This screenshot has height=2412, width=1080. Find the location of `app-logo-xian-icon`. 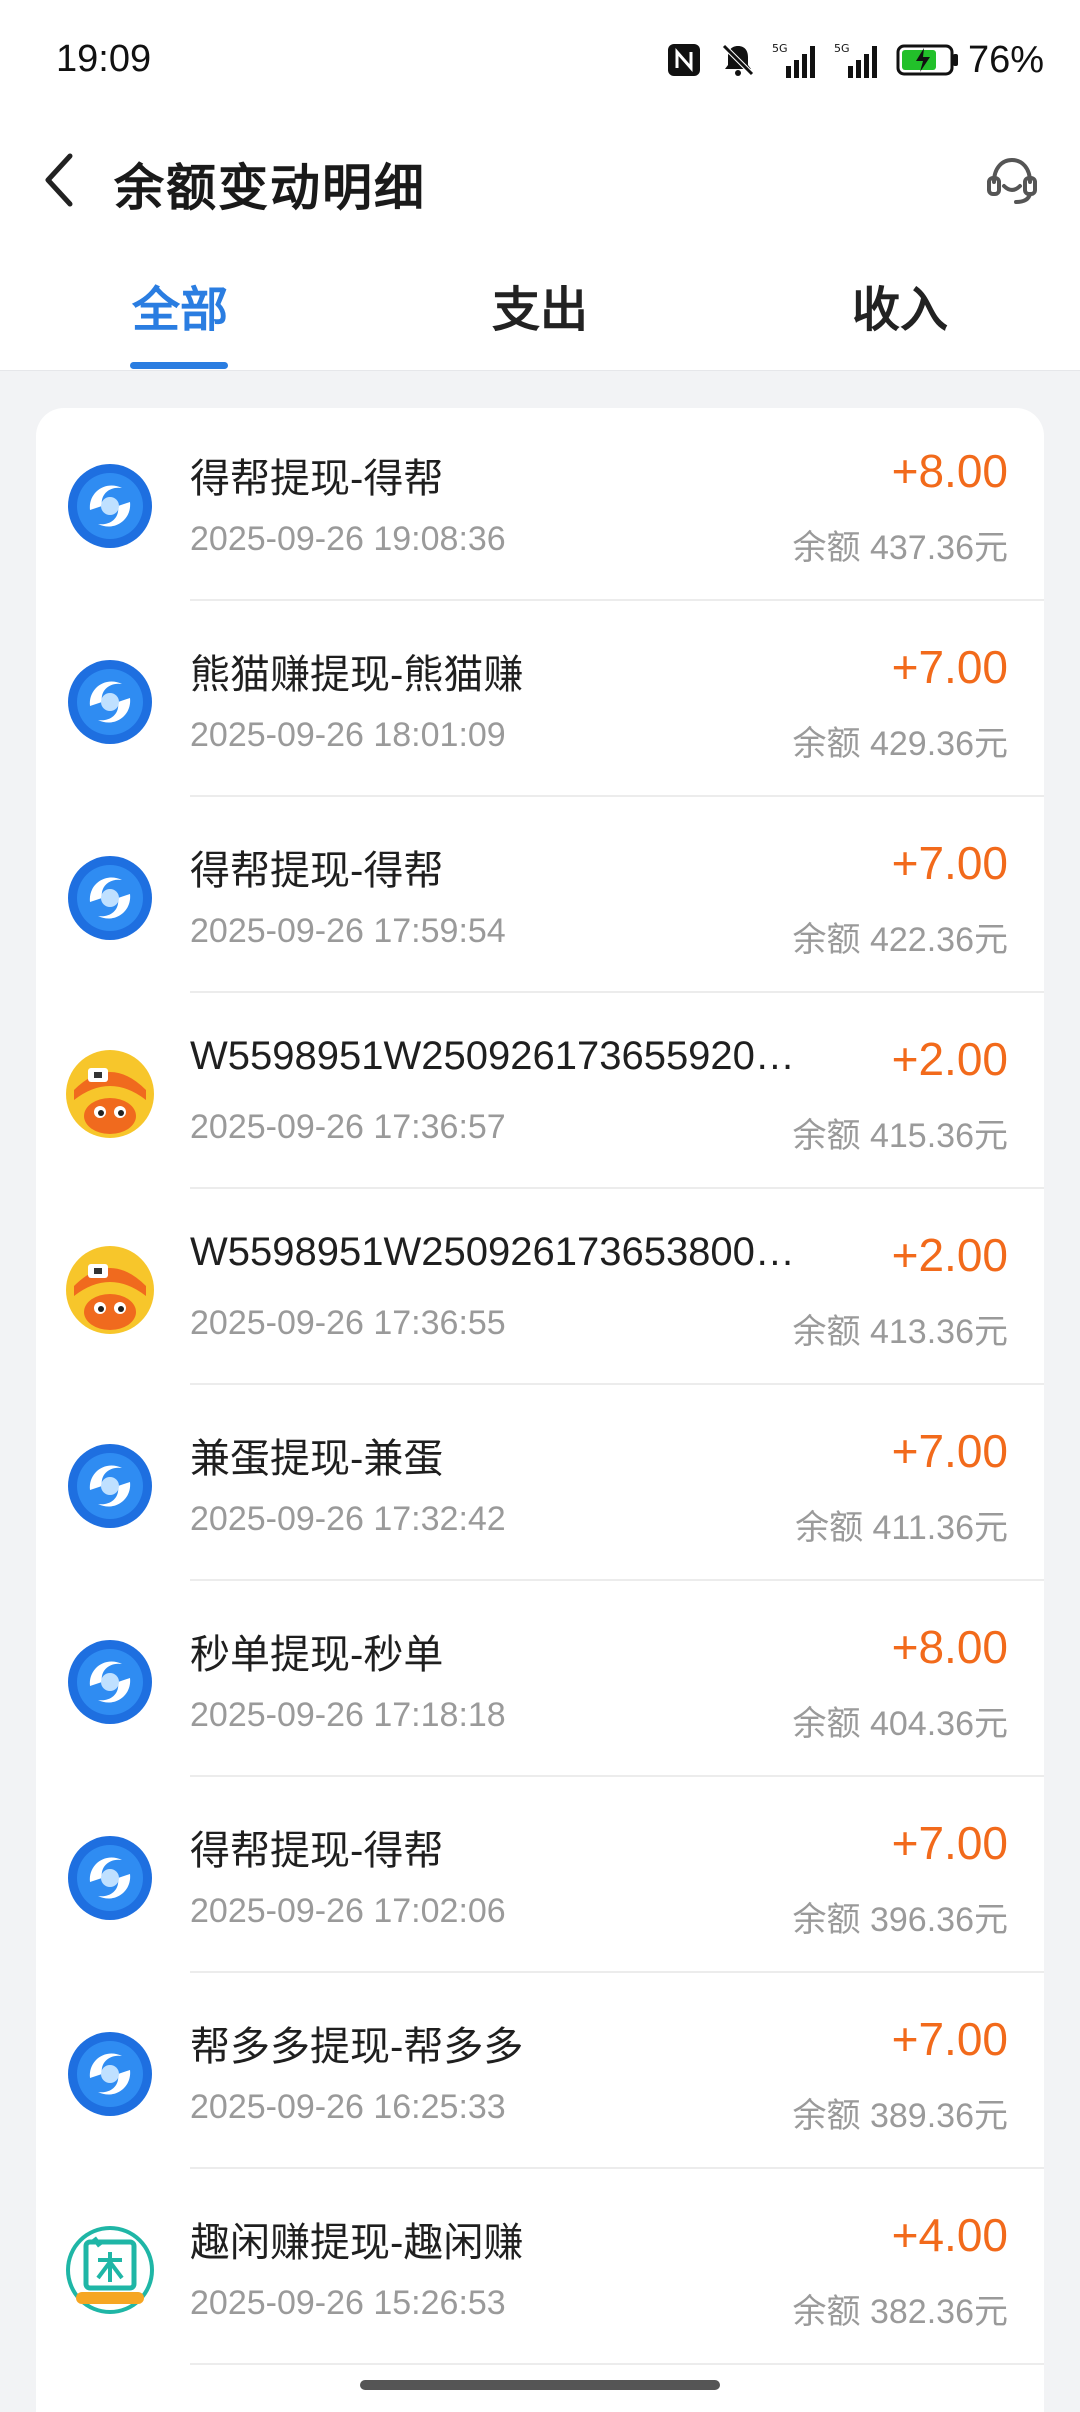

app-logo-xian-icon is located at coordinates (110, 2270).